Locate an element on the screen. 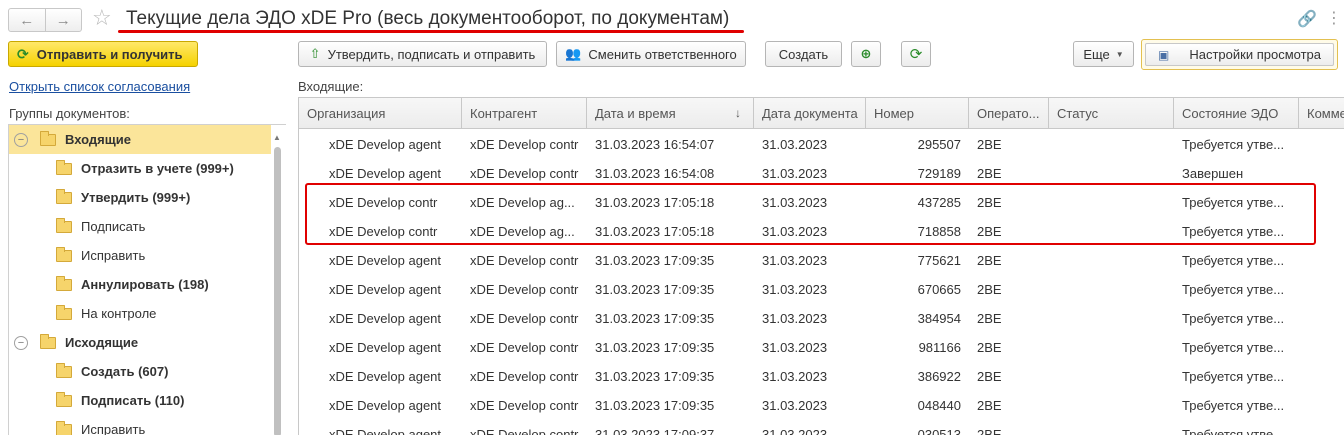  link-icon: 🔗 is located at coordinates (1307, 19).